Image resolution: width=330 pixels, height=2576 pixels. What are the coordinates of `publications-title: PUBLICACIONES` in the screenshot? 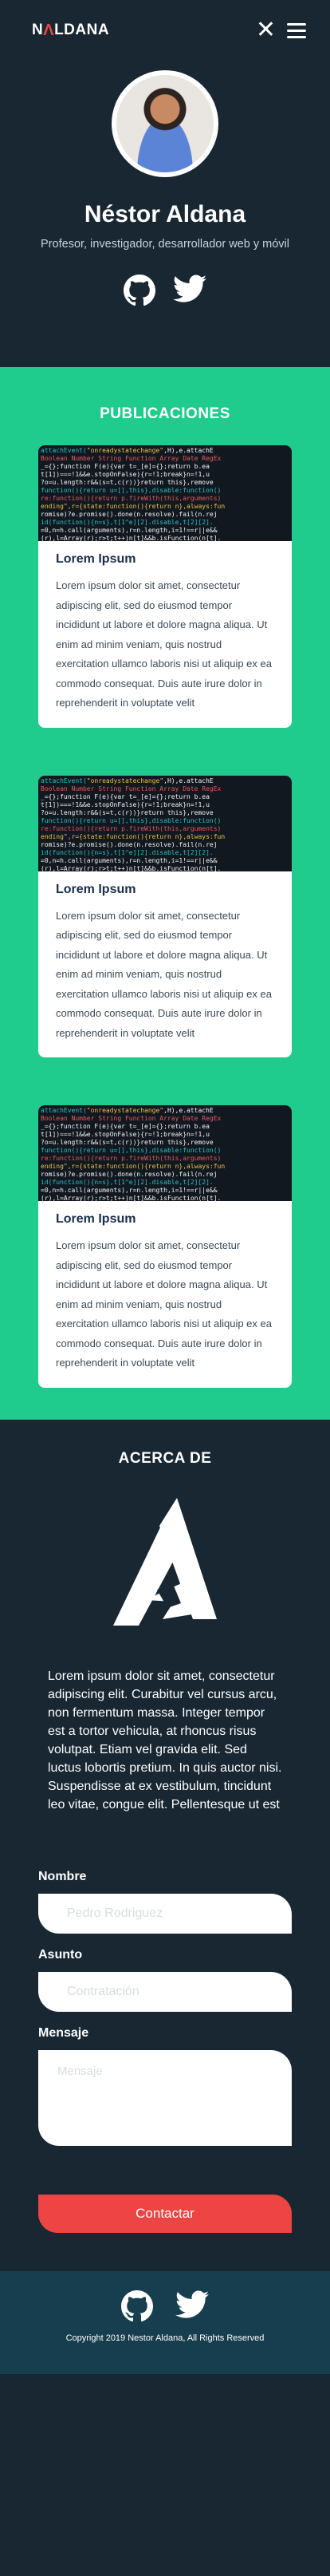 It's located at (165, 413).